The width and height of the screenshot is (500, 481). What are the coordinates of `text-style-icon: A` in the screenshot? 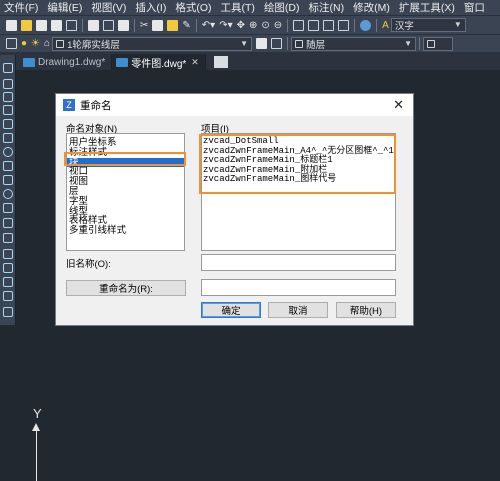 It's located at (385, 25).